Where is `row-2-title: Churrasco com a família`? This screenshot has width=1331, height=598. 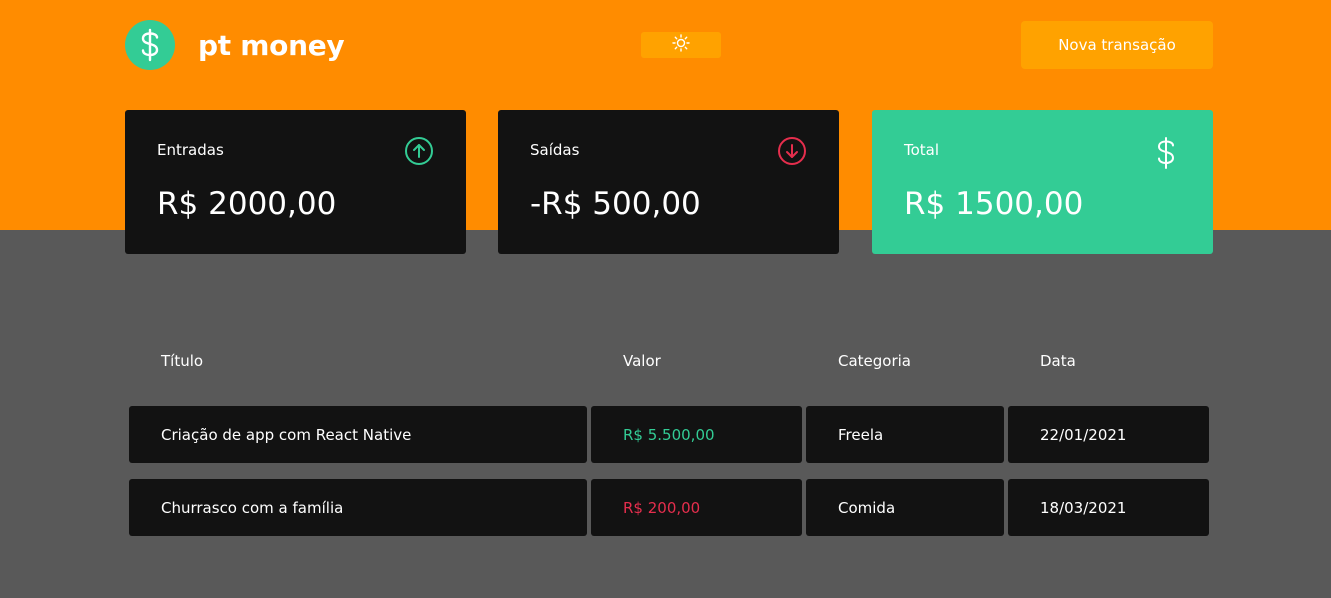
row-2-title: Churrasco com a família is located at coordinates (358, 507).